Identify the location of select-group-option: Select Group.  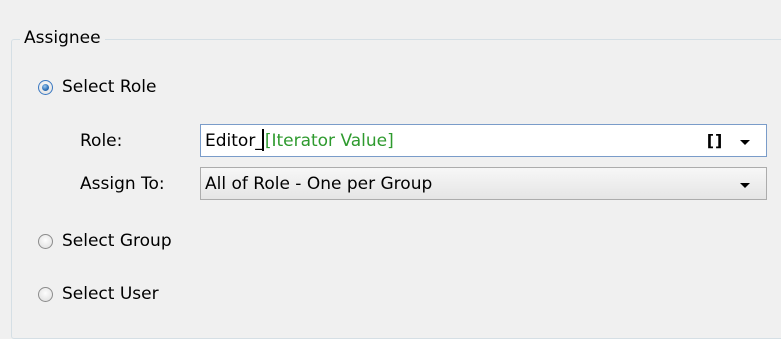
(105, 241).